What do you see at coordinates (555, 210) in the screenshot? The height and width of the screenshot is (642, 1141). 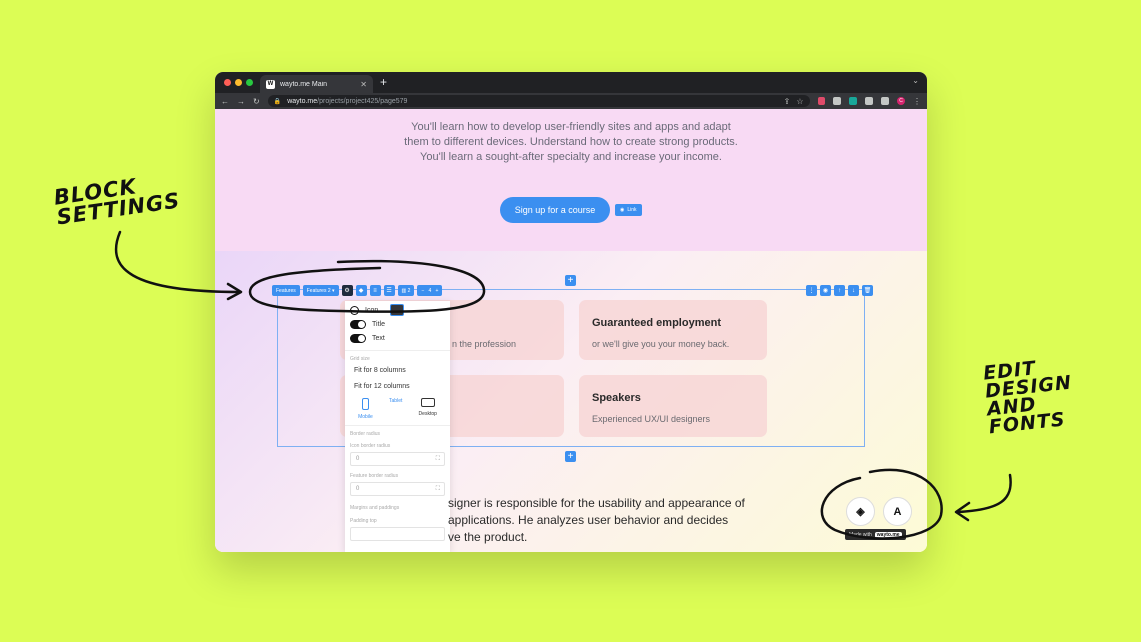 I see `signup-button: Sign up for a course` at bounding box center [555, 210].